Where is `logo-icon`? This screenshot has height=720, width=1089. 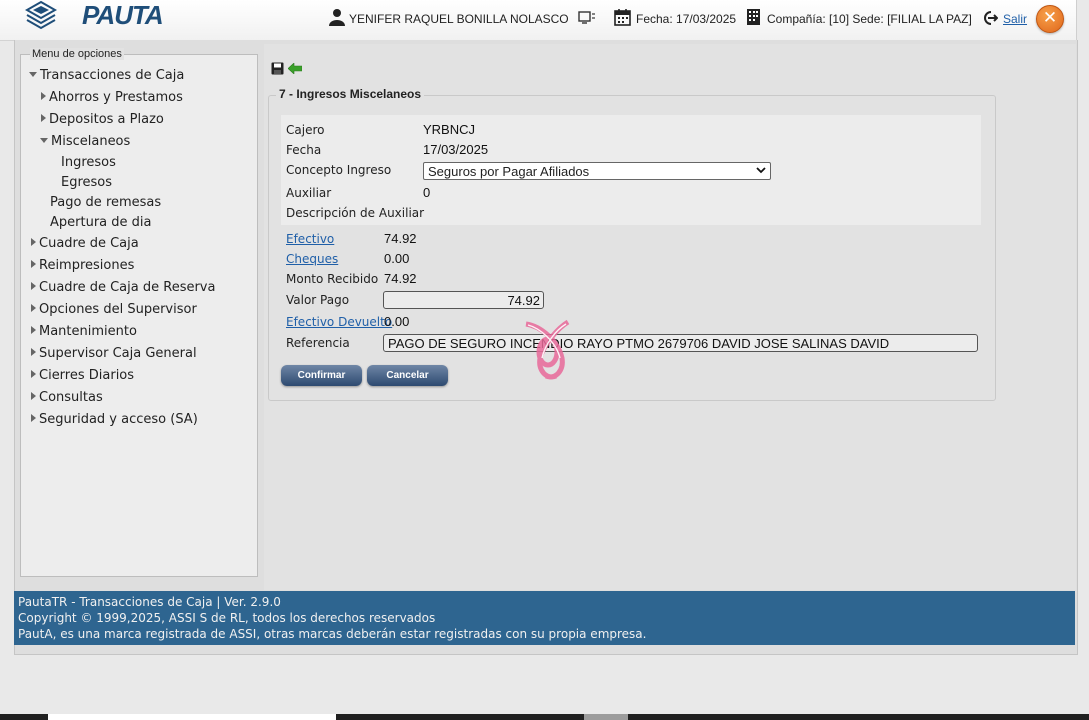
logo-icon is located at coordinates (41, 15).